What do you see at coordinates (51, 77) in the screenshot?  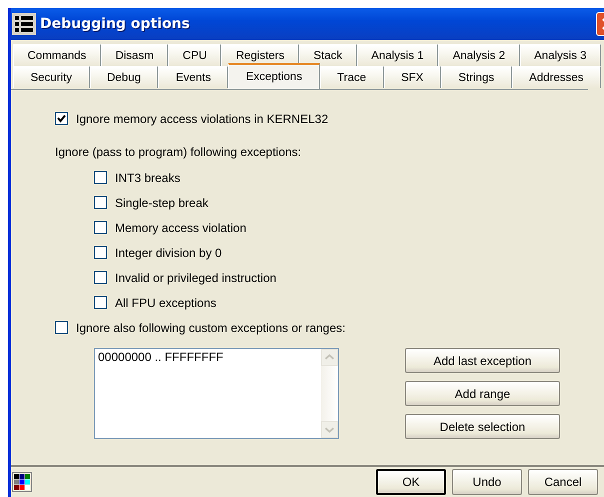 I see `tab: Security` at bounding box center [51, 77].